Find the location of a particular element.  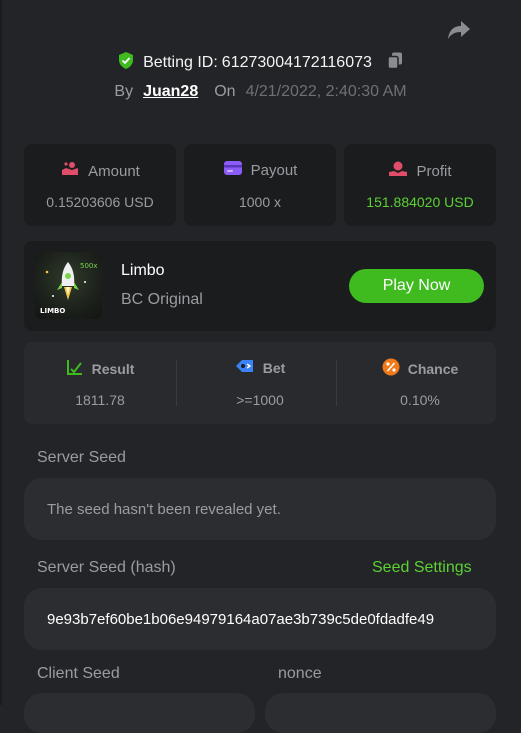

nonce-field is located at coordinates (380, 713).